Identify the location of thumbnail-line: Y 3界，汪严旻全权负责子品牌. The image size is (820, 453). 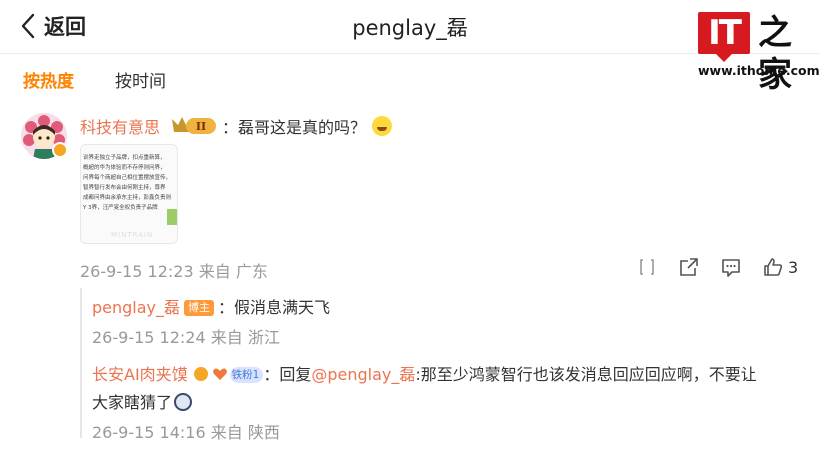
(120, 208).